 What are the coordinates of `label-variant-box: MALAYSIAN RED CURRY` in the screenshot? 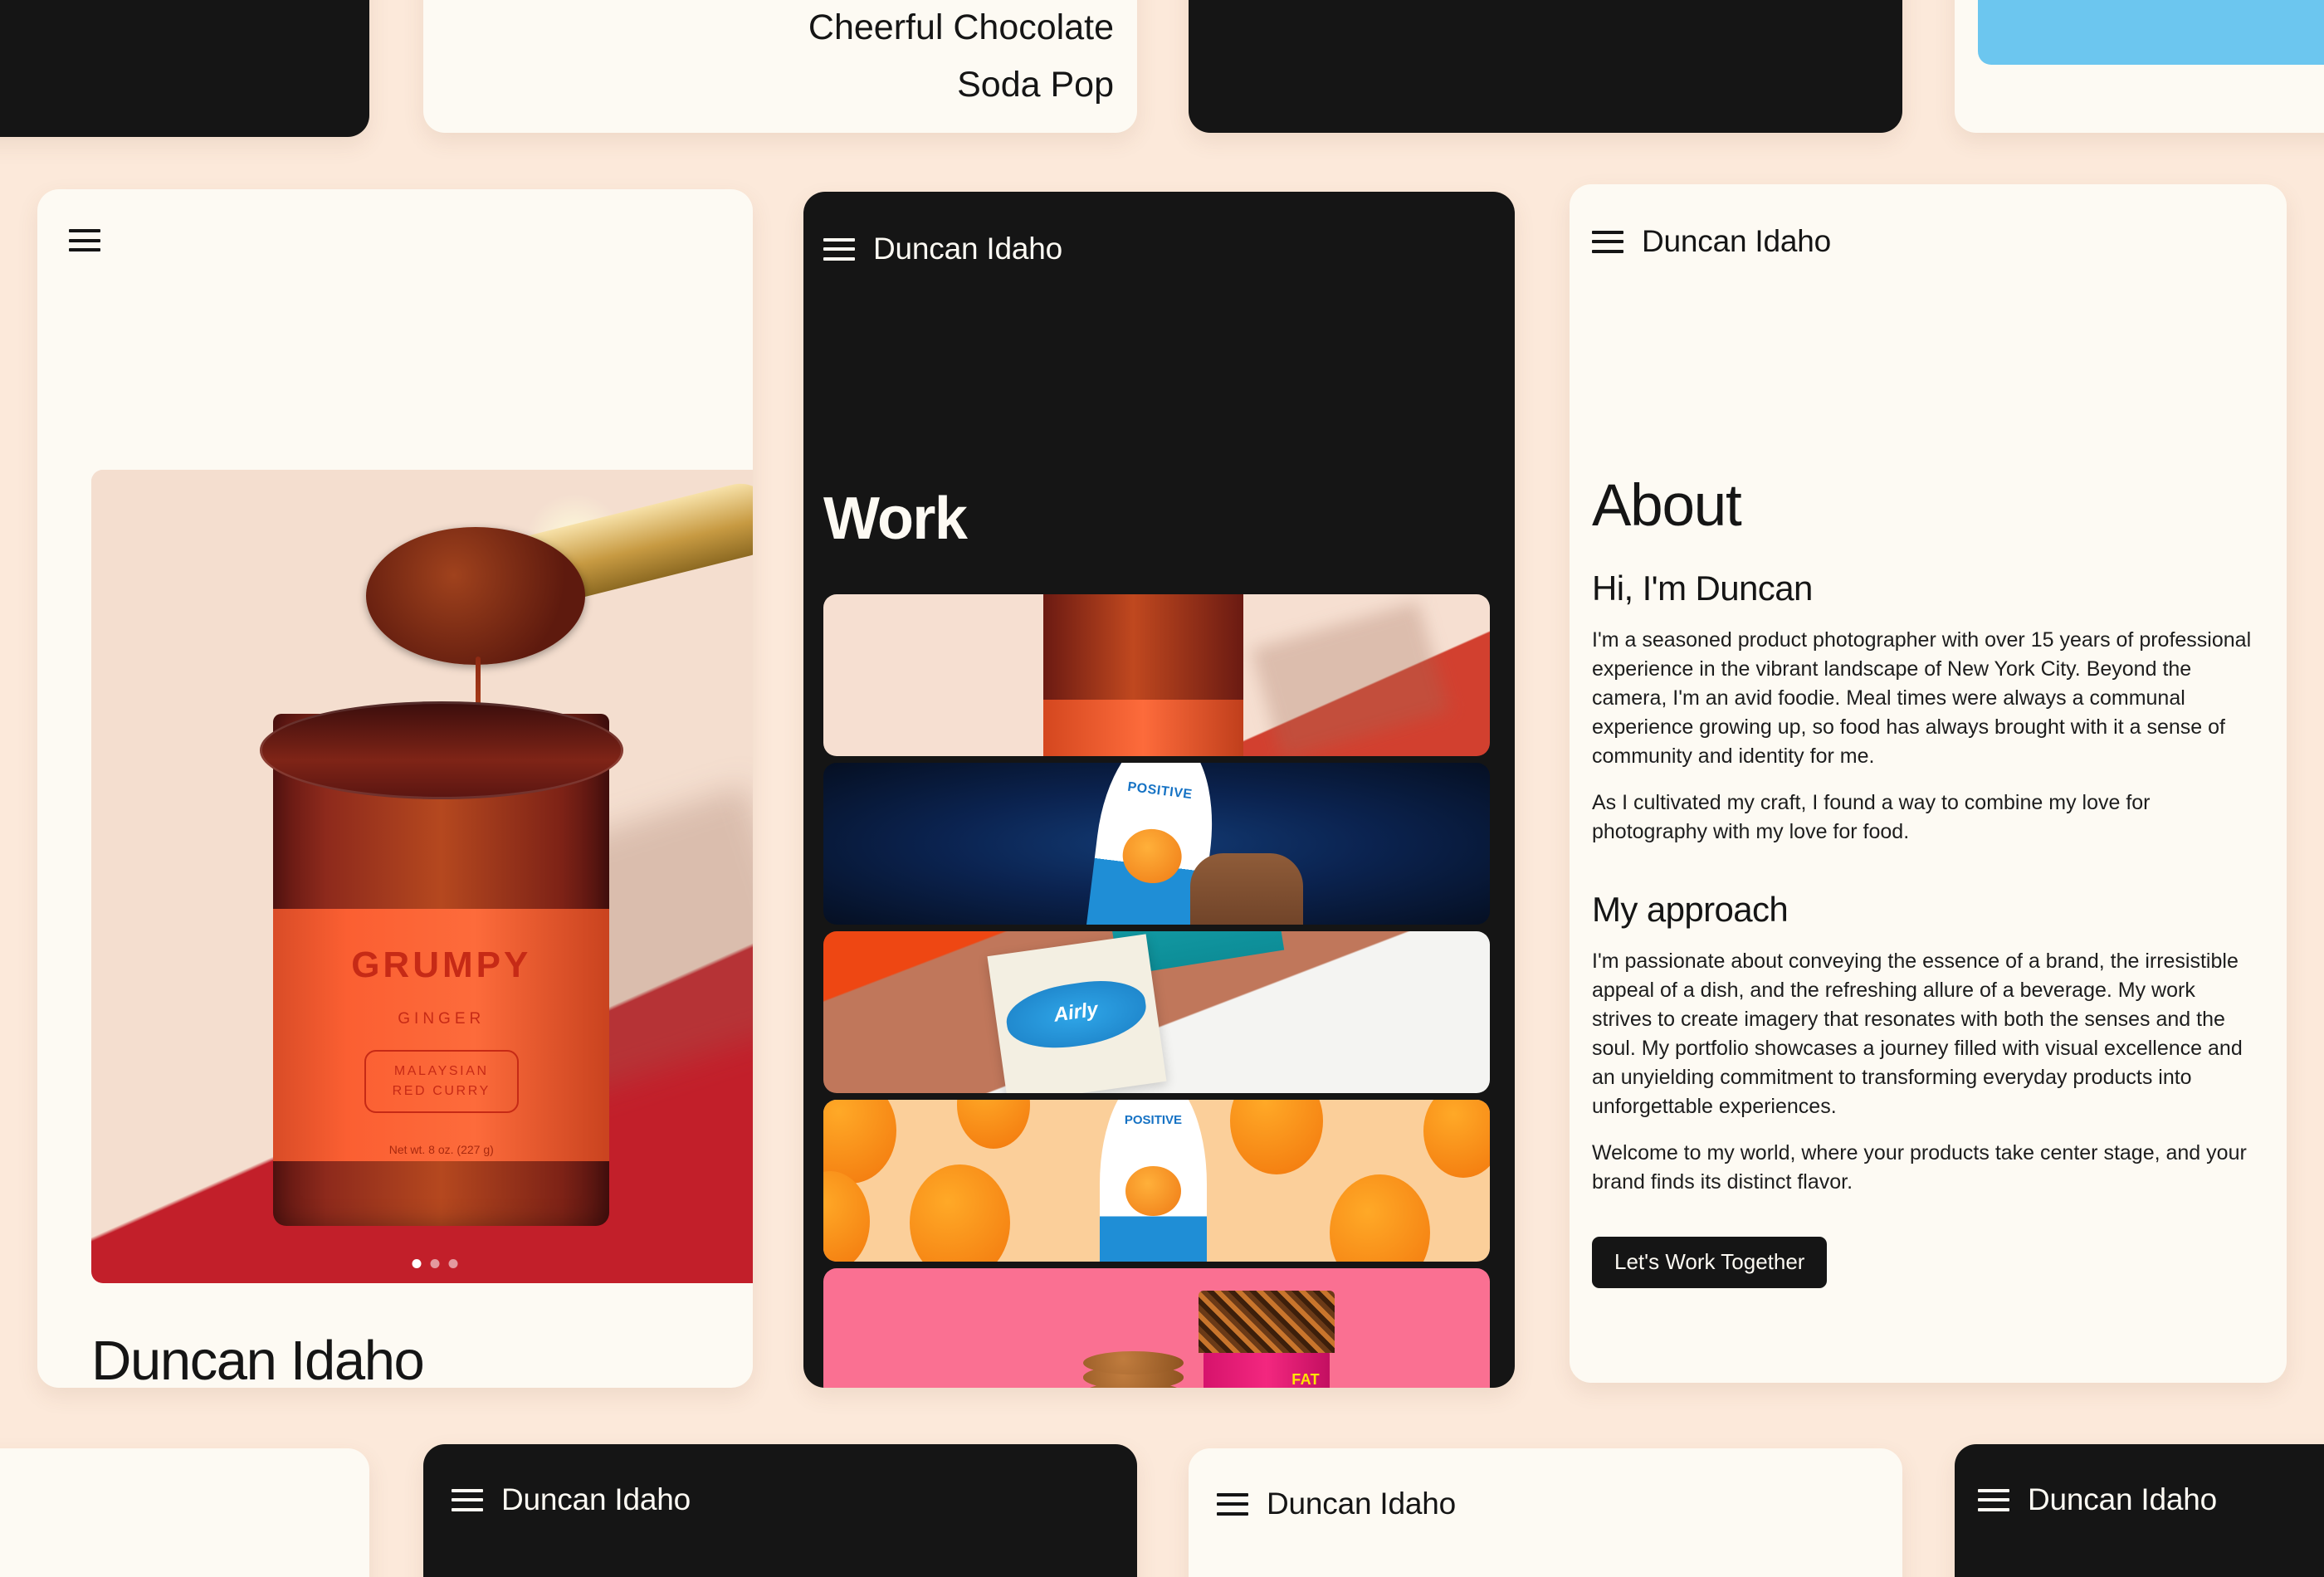 It's located at (442, 1082).